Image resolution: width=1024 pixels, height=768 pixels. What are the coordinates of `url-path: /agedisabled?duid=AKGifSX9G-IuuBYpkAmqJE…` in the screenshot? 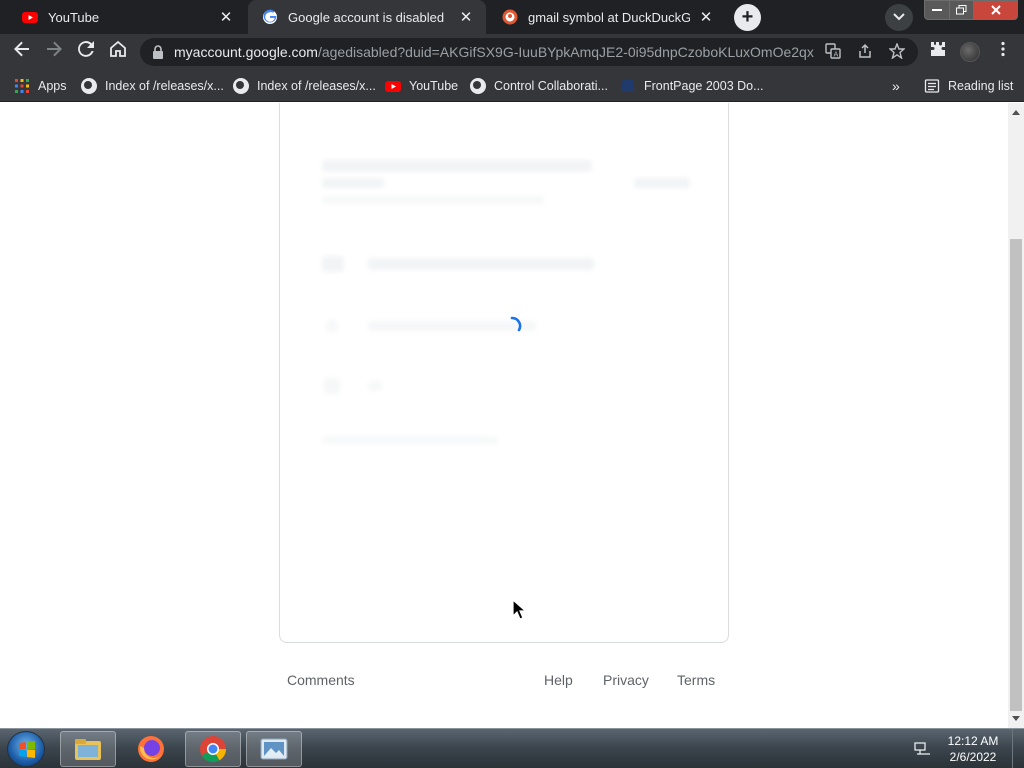 It's located at (565, 52).